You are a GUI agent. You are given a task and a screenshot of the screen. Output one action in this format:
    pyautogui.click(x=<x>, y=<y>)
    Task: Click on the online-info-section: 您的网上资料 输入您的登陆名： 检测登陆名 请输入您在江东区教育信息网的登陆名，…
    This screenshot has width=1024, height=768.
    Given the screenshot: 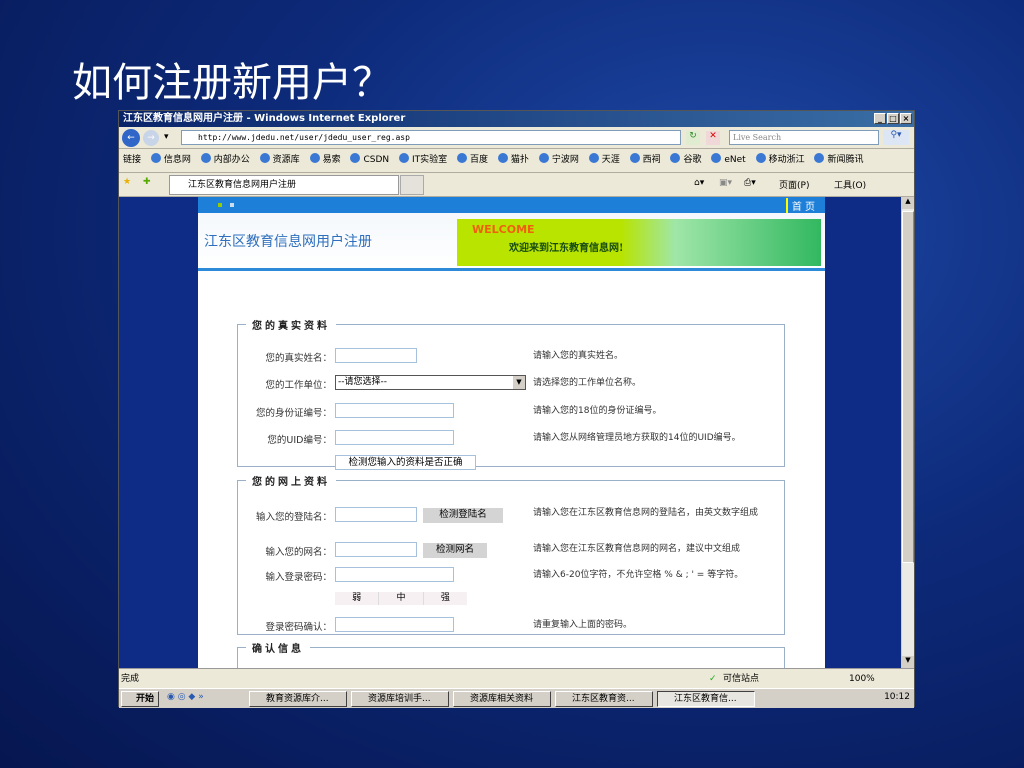 What is the action you would take?
    pyautogui.click(x=511, y=554)
    